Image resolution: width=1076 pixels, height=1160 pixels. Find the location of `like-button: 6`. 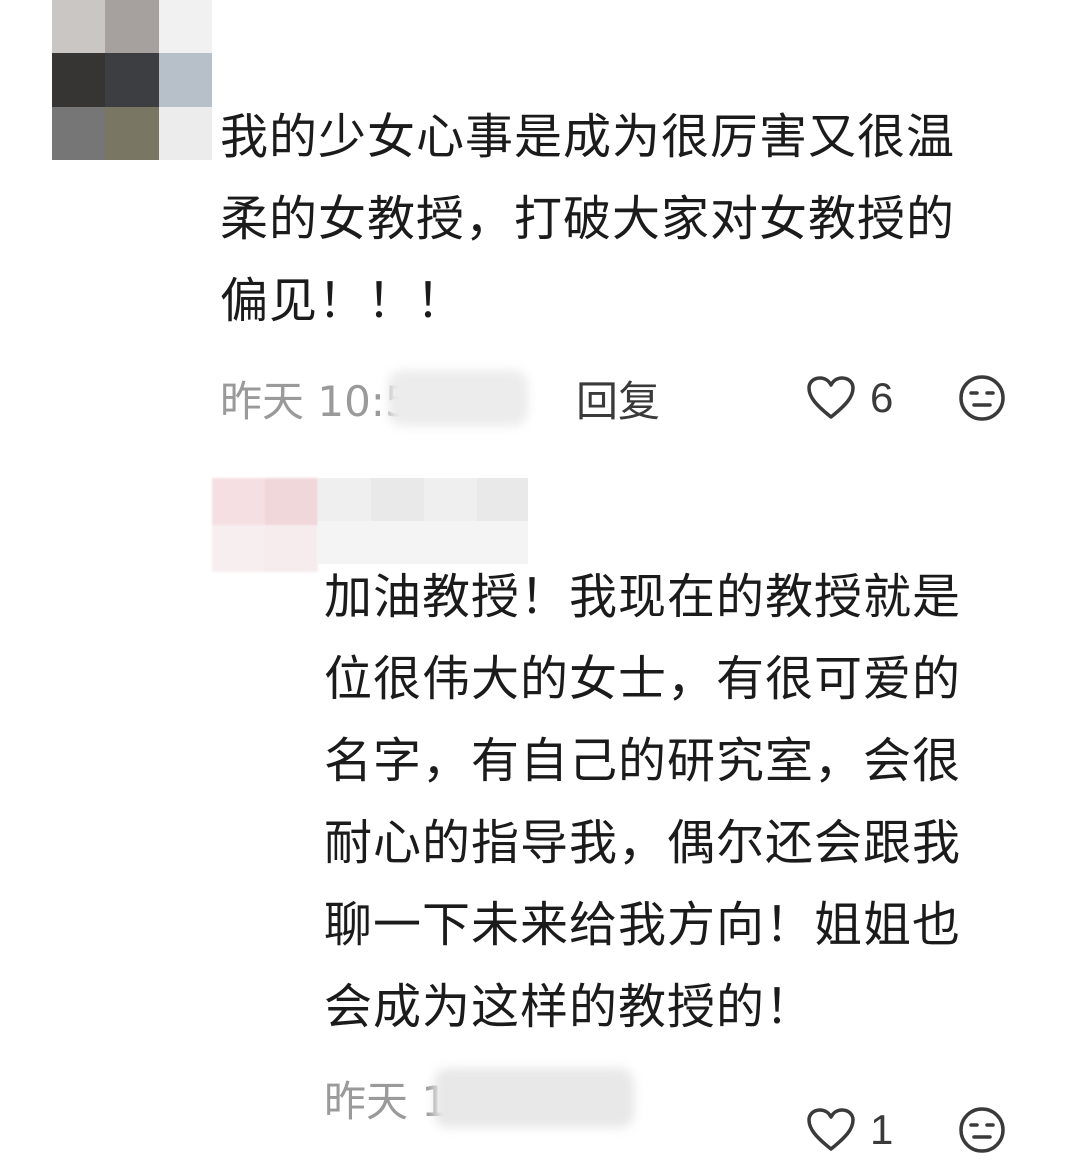

like-button: 6 is located at coordinates (849, 398).